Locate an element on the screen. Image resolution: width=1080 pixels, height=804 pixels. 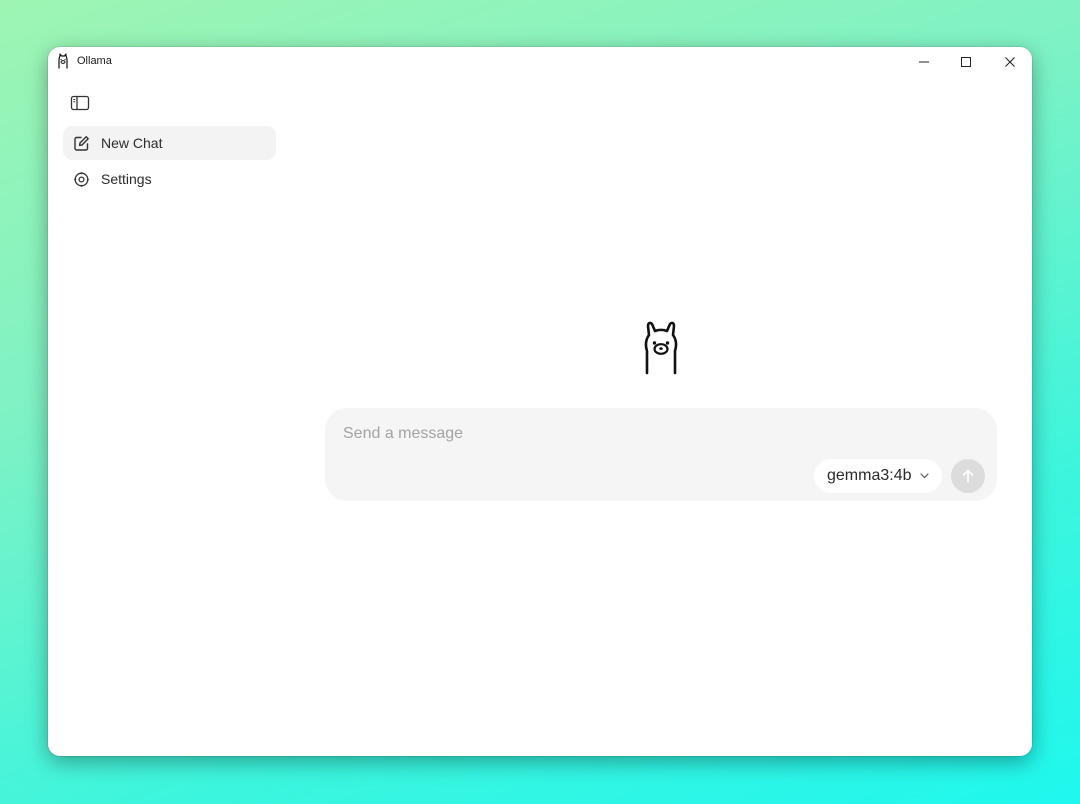
sidebar-item-settings: Settings is located at coordinates (169, 179).